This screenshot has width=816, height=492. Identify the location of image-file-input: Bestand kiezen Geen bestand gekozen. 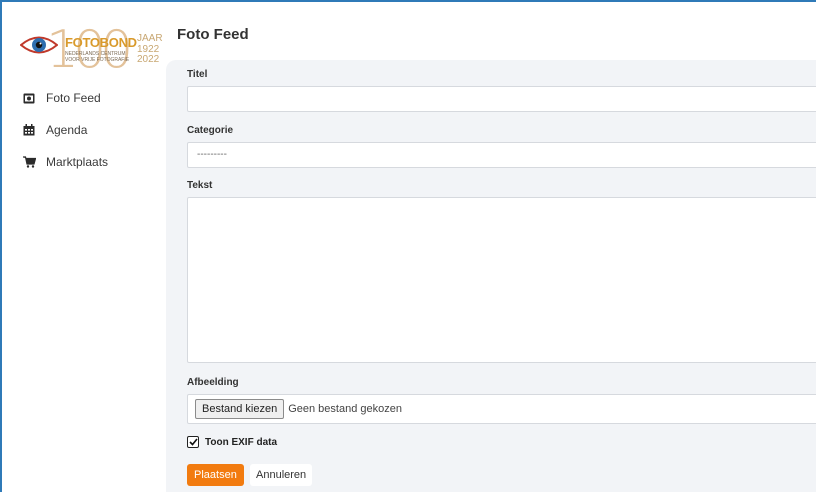
(501, 409).